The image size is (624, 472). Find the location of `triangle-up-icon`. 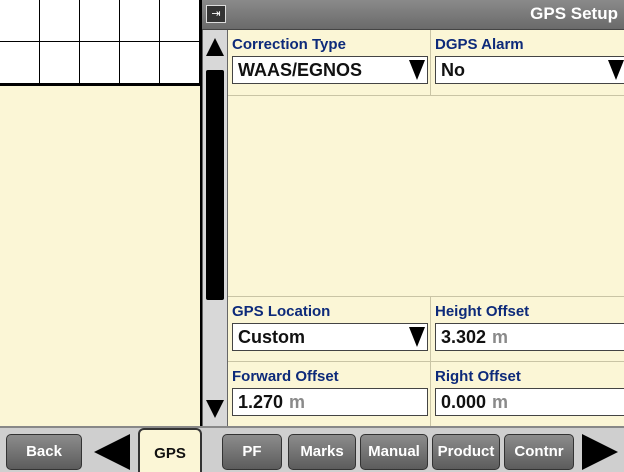

triangle-up-icon is located at coordinates (215, 47).